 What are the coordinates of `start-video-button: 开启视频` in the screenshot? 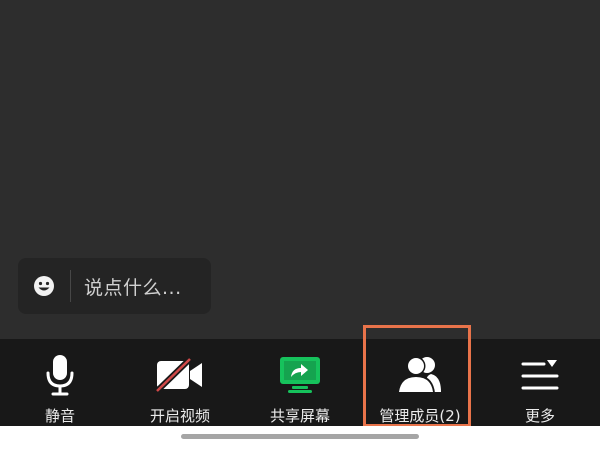 It's located at (180, 382).